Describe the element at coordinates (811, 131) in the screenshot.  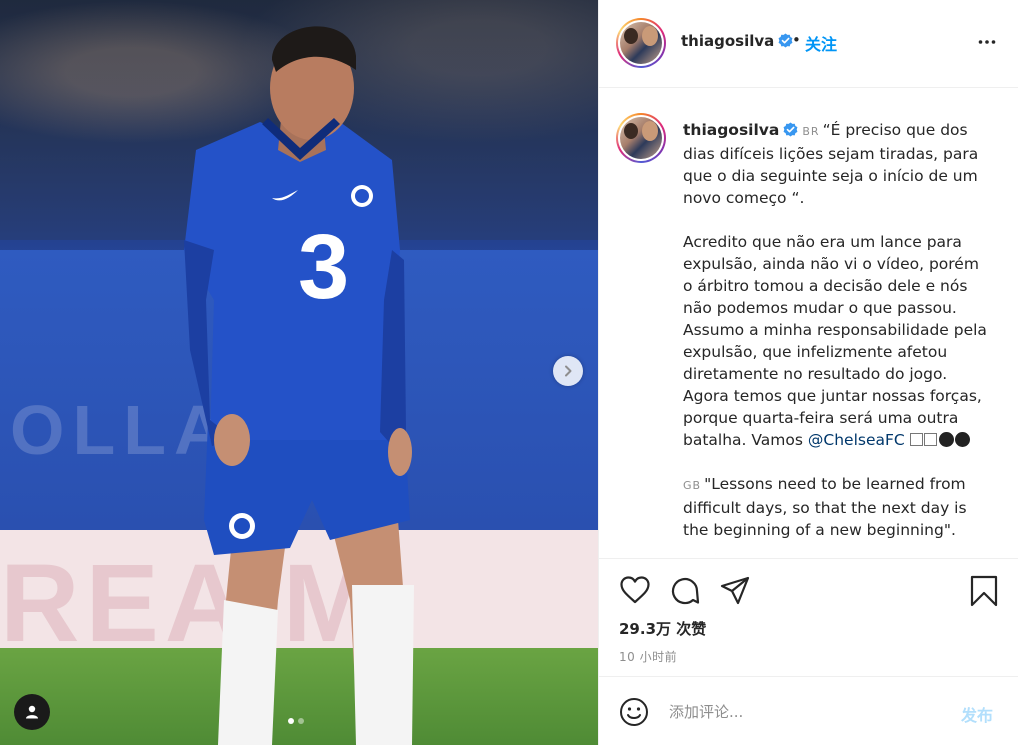
I see `flag-br: BR` at that location.